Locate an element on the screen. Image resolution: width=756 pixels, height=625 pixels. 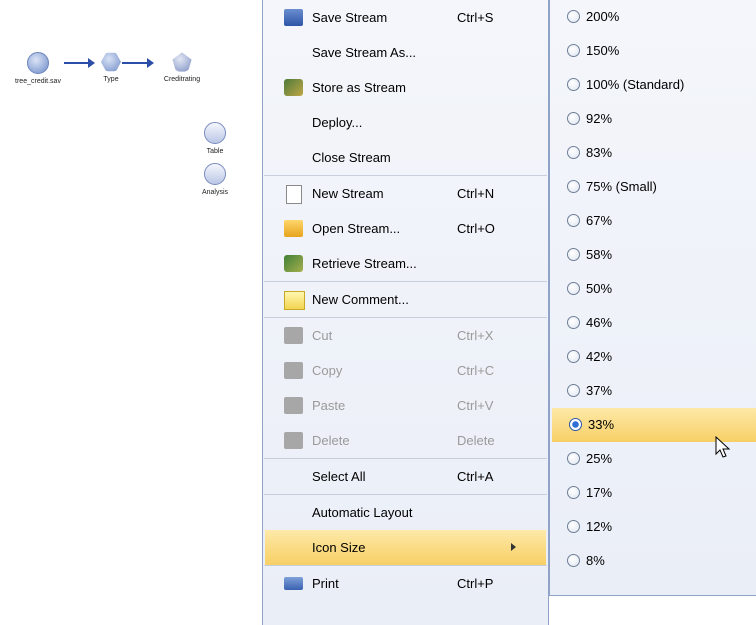
type-node-icon is located at coordinates (111, 62).